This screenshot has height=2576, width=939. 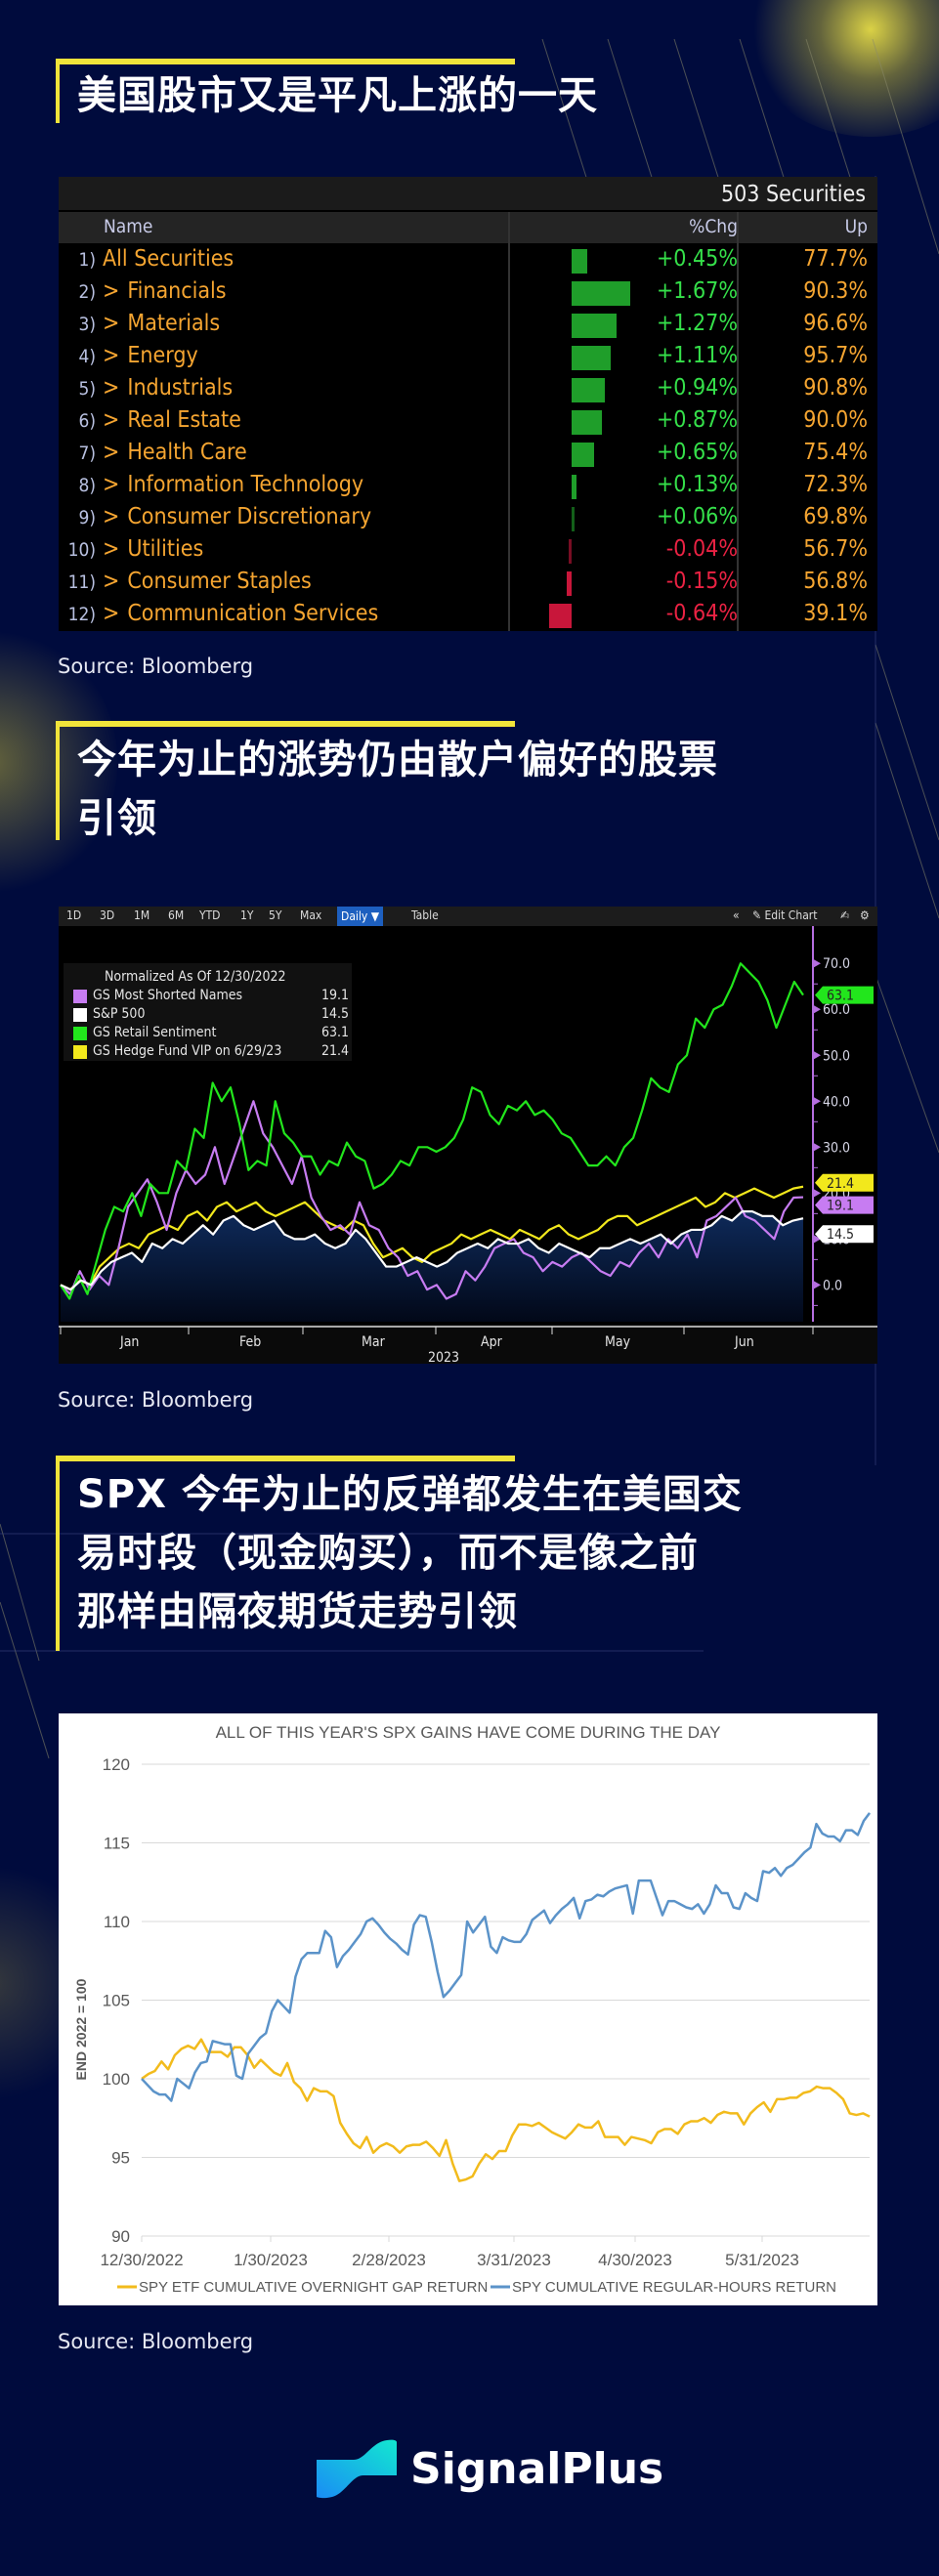 I want to click on row-index: 11), so click(x=81, y=582).